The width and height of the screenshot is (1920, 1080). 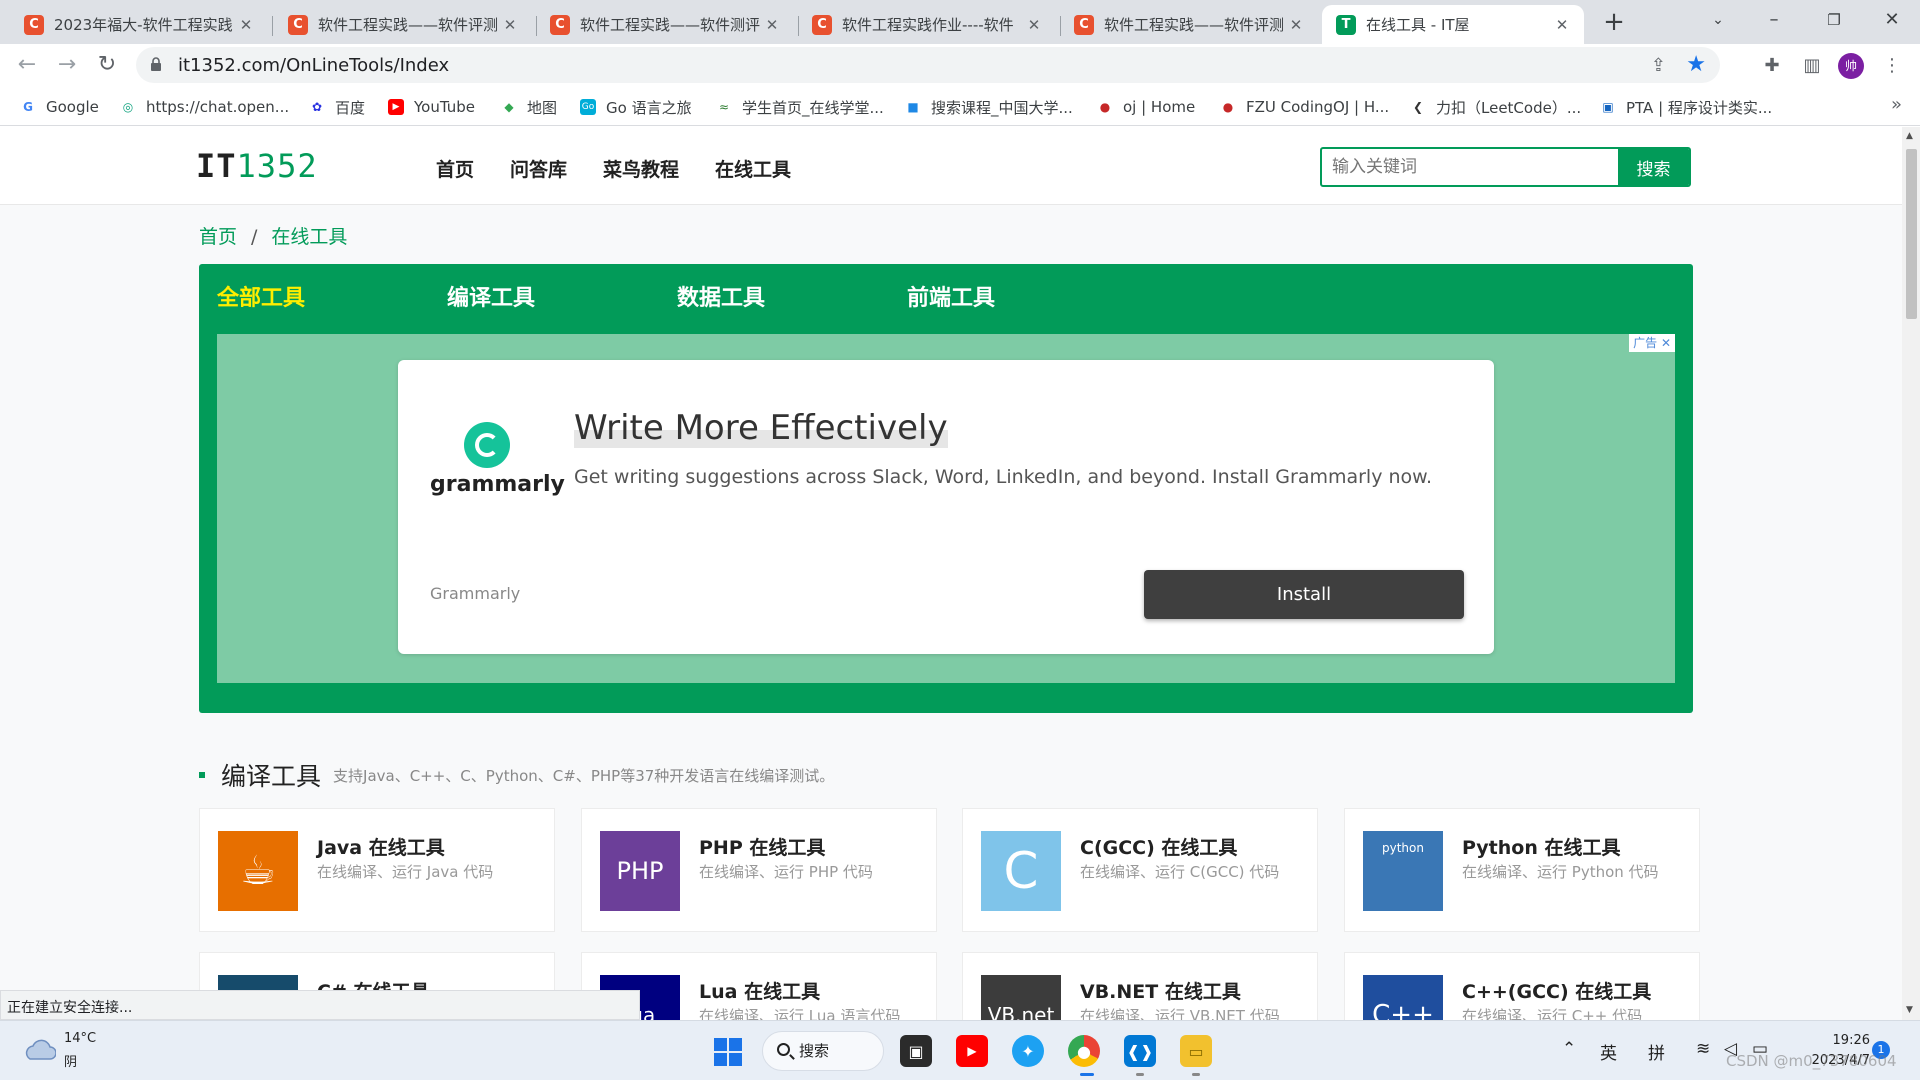 I want to click on bookmark-item: ● oj | Home, so click(x=1146, y=107).